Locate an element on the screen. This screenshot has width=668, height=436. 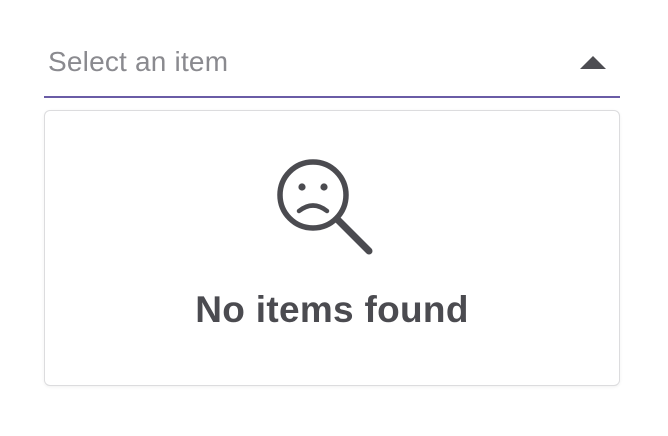
caret-up-icon is located at coordinates (593, 62).